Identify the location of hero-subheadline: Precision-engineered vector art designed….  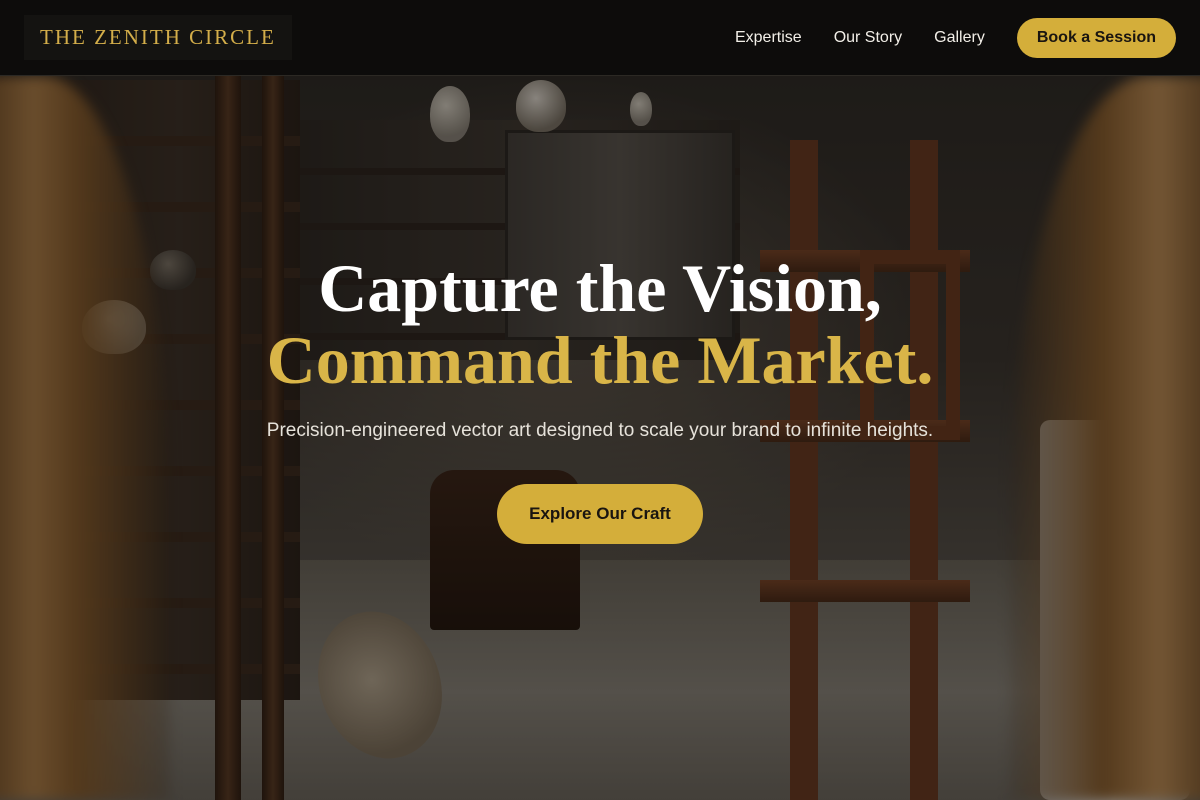
(600, 430).